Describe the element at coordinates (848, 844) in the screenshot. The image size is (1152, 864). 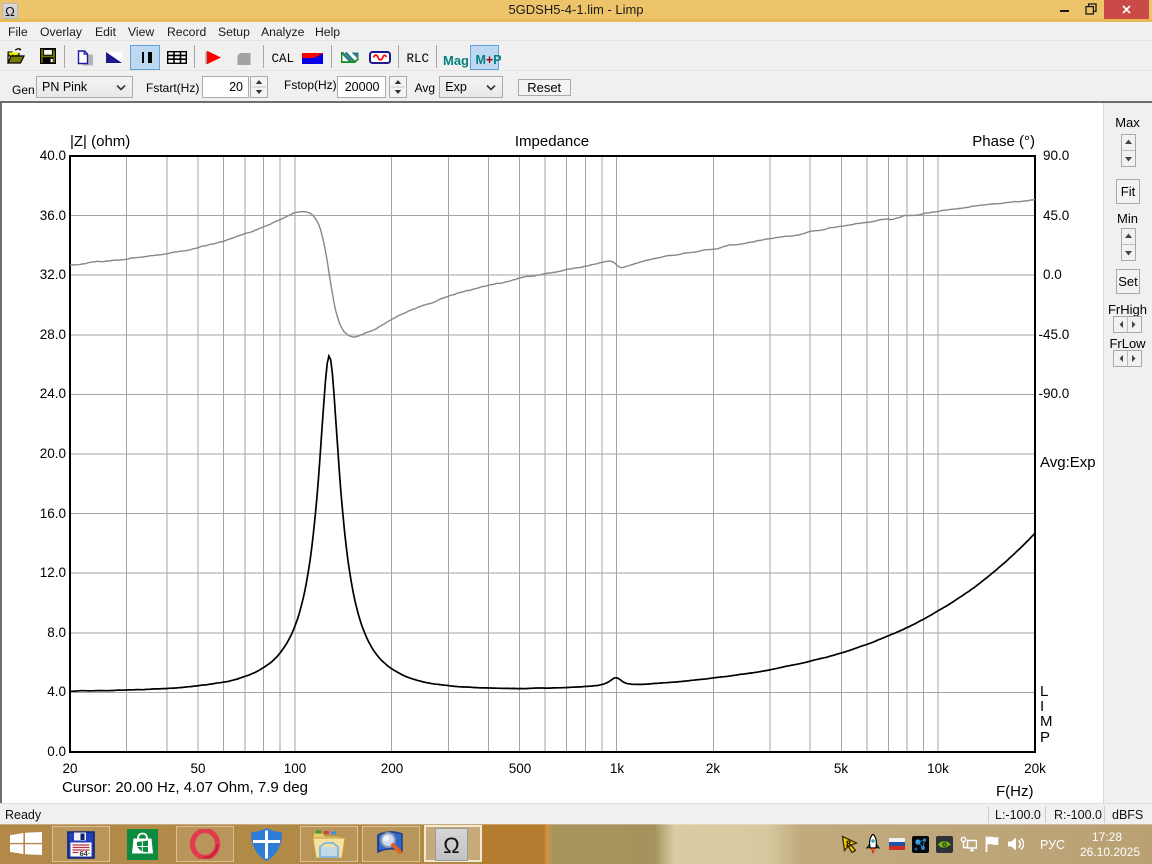
I see `svg-text: 8` at that location.